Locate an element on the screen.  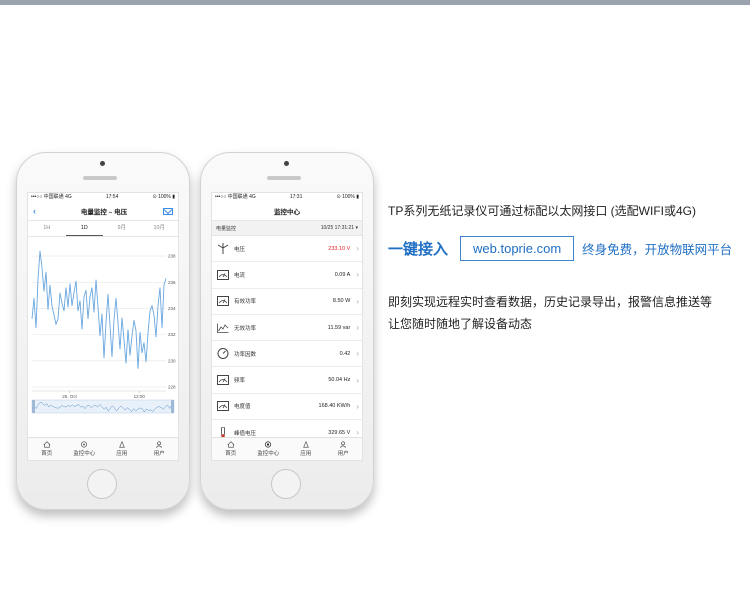
y-tick-label: 228 is located at coordinates (172, 387).